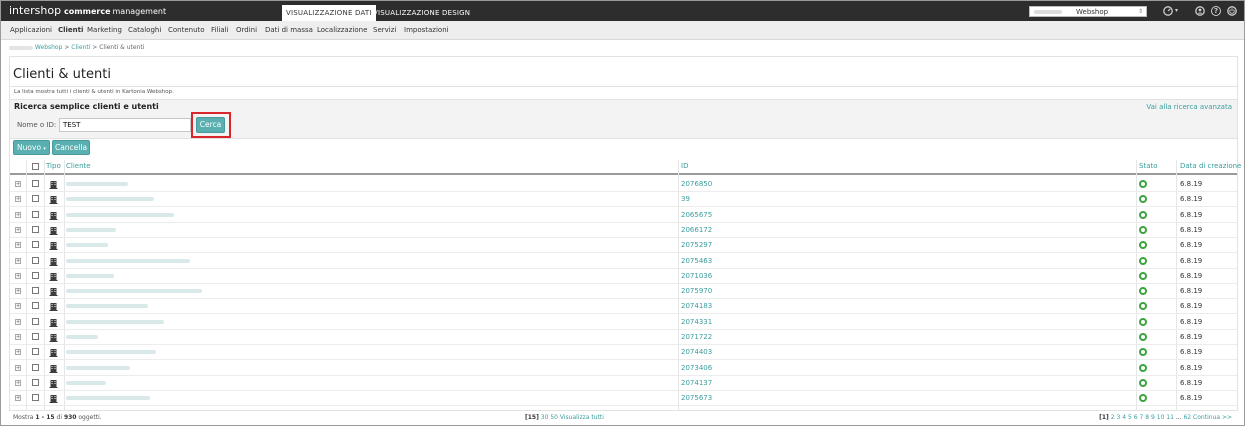 The height and width of the screenshot is (426, 1245). What do you see at coordinates (696, 322) in the screenshot?
I see `customer-id-link: 2074331` at bounding box center [696, 322].